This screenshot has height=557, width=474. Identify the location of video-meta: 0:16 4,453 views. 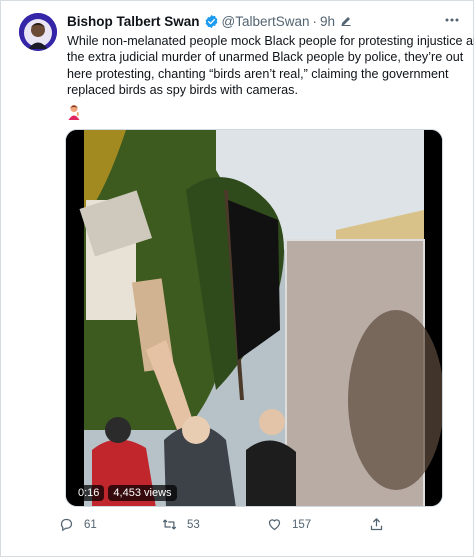
(125, 493).